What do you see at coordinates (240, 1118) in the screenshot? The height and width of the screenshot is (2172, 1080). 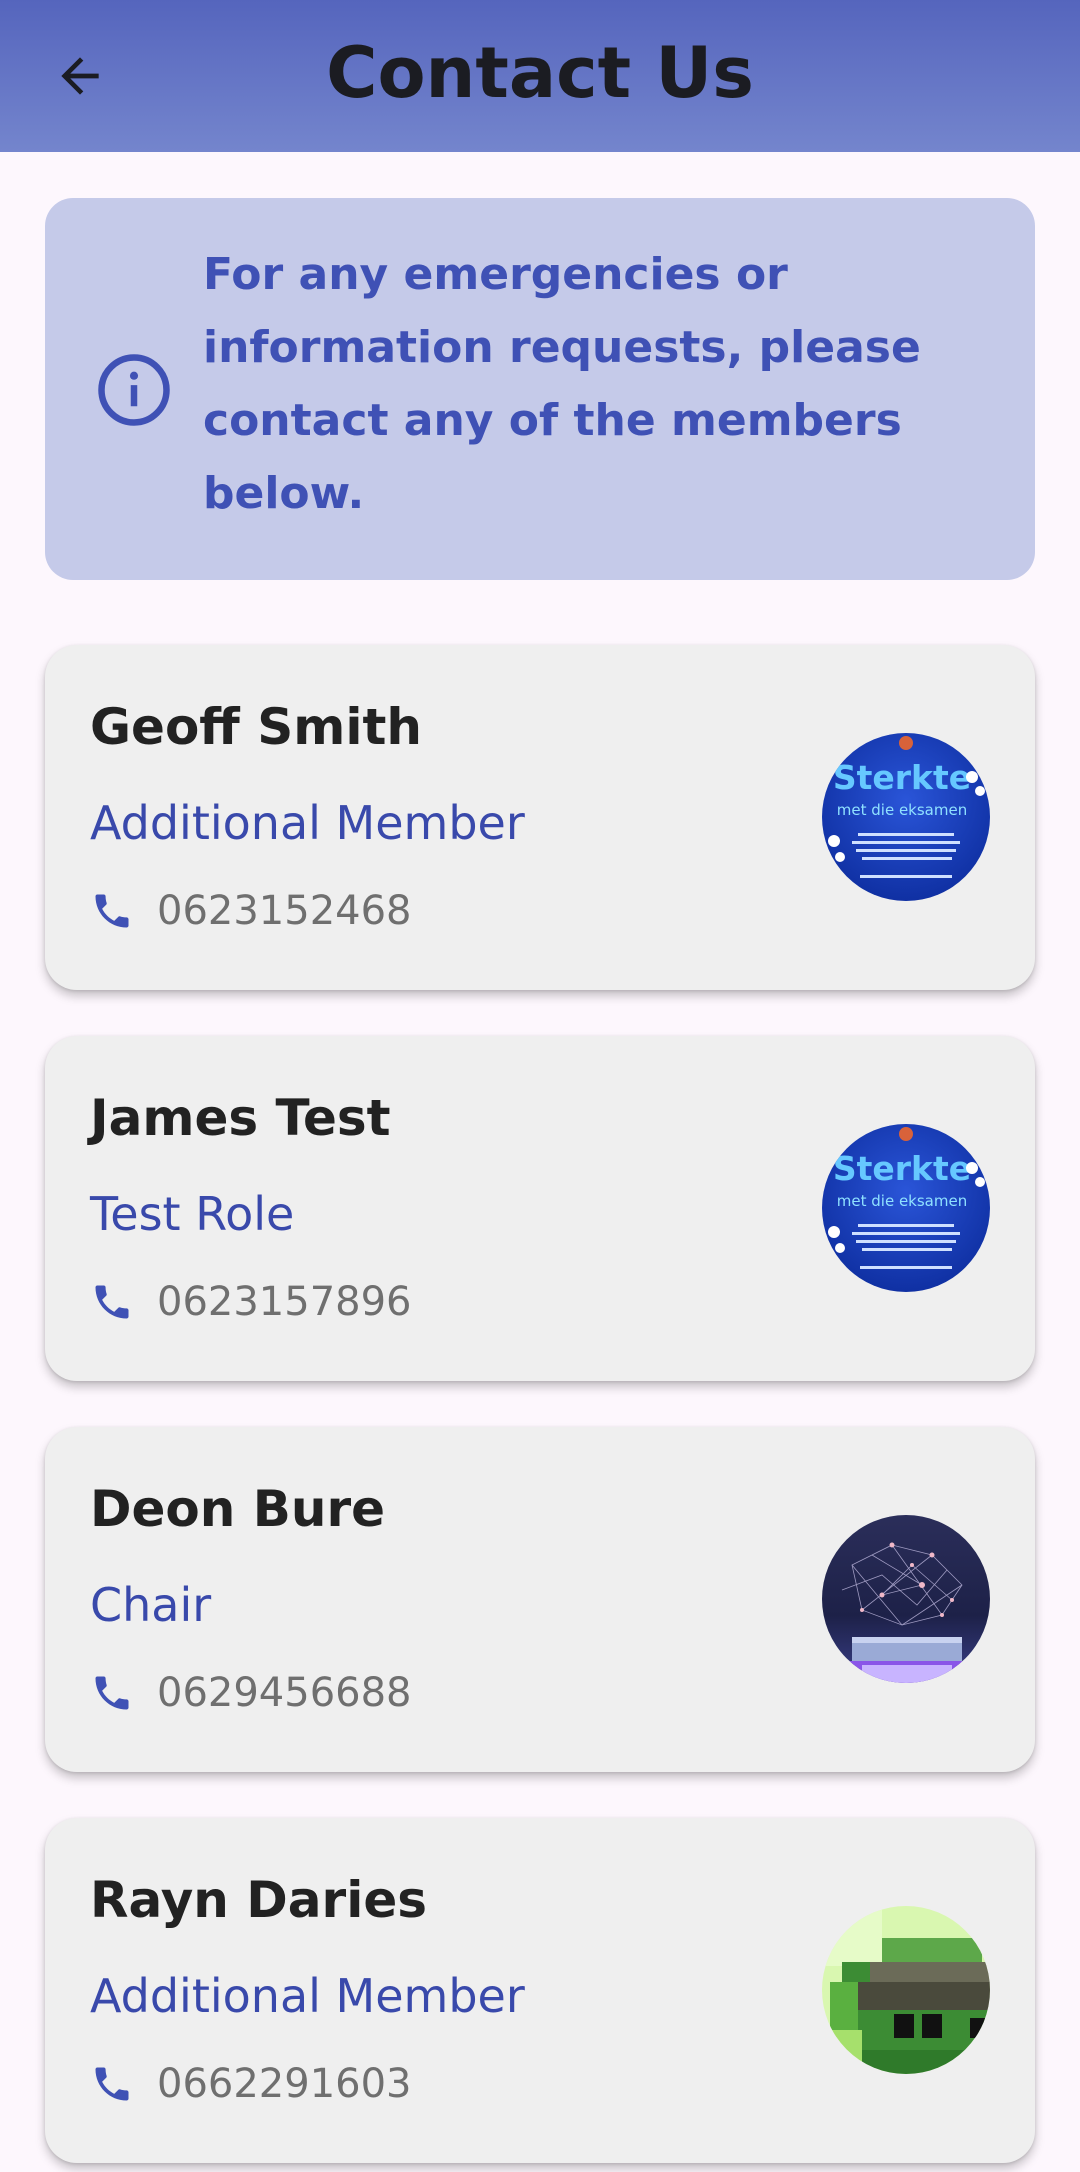 I see `contact-name: James Test` at bounding box center [240, 1118].